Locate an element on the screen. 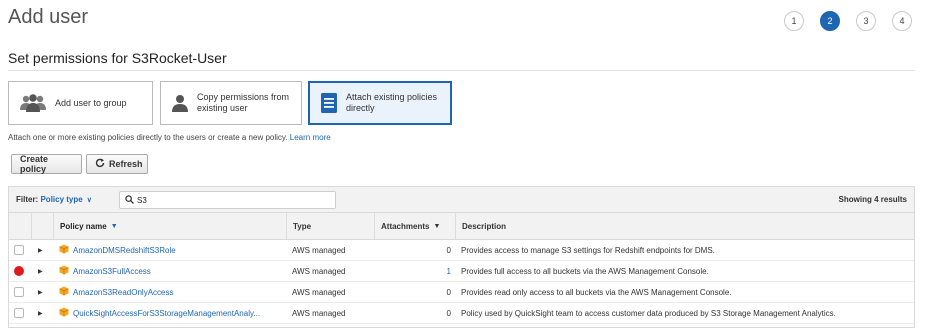 This screenshot has height=330, width=930. policy-name-link: AmazonS3ReadOnlyAccess is located at coordinates (123, 292).